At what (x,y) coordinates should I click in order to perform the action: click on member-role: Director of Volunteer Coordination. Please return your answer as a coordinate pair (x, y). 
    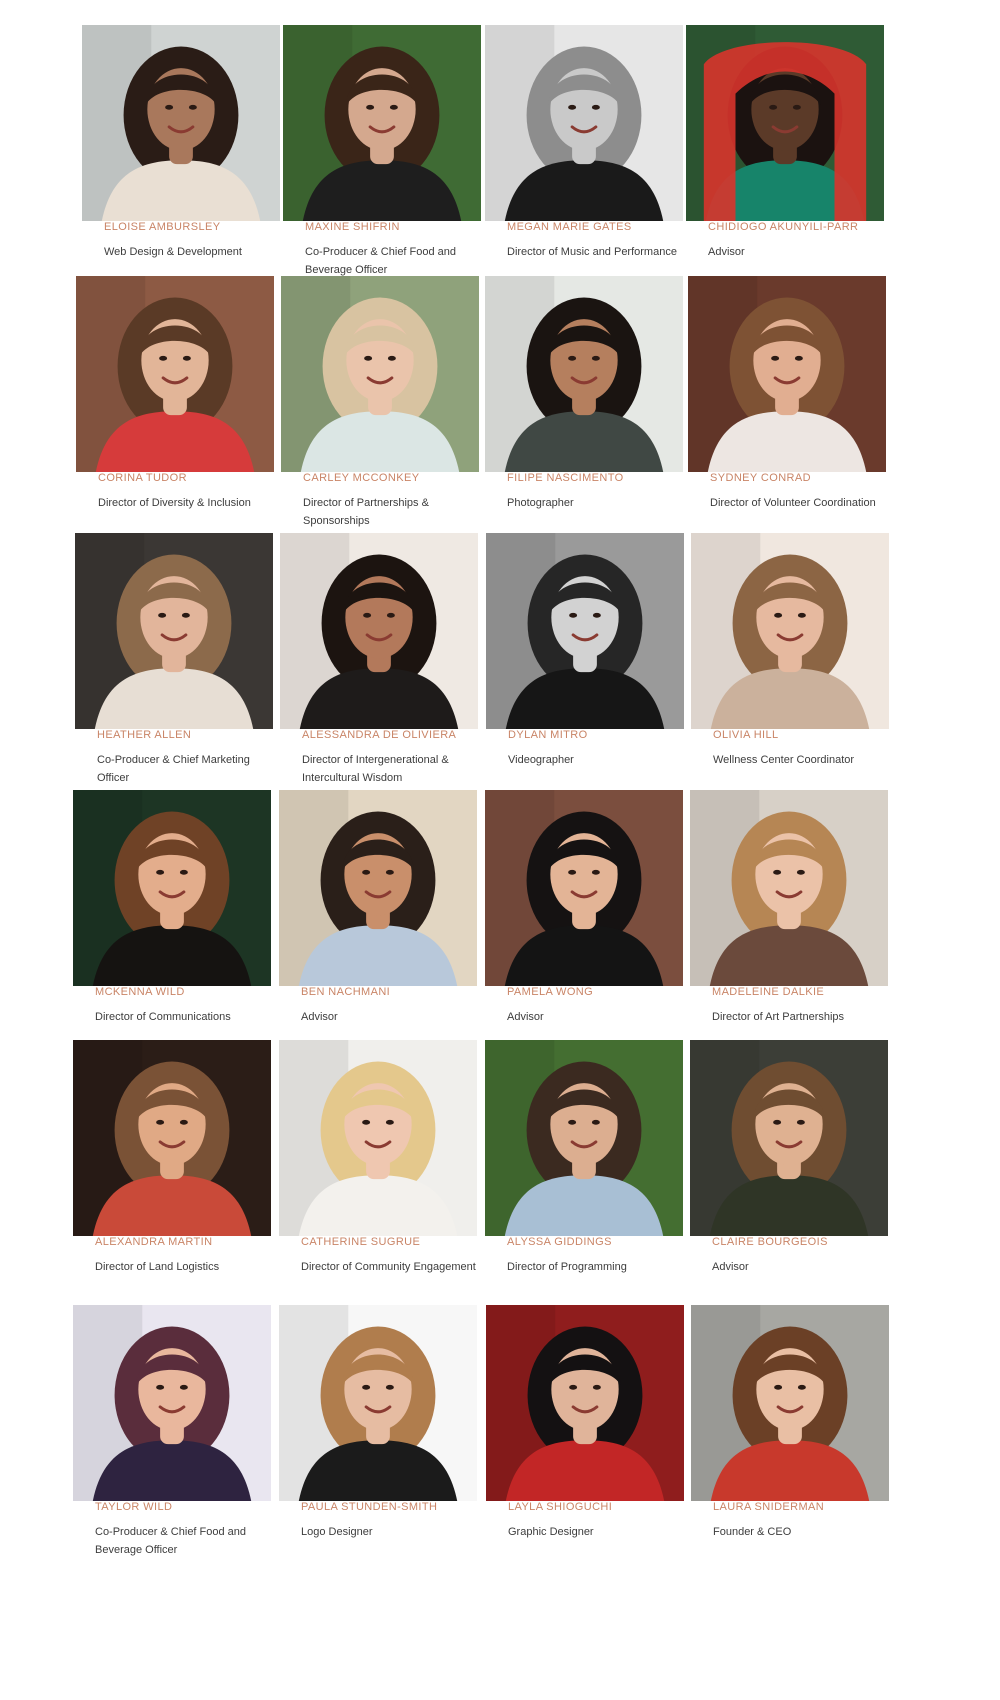
    Looking at the image, I should click on (793, 503).